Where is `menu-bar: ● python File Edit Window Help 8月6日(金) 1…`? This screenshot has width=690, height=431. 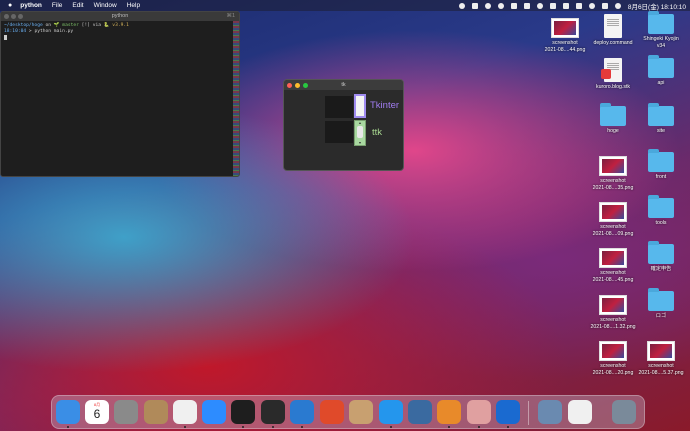 menu-bar: ● python File Edit Window Help 8月6日(金) 1… is located at coordinates (345, 5).